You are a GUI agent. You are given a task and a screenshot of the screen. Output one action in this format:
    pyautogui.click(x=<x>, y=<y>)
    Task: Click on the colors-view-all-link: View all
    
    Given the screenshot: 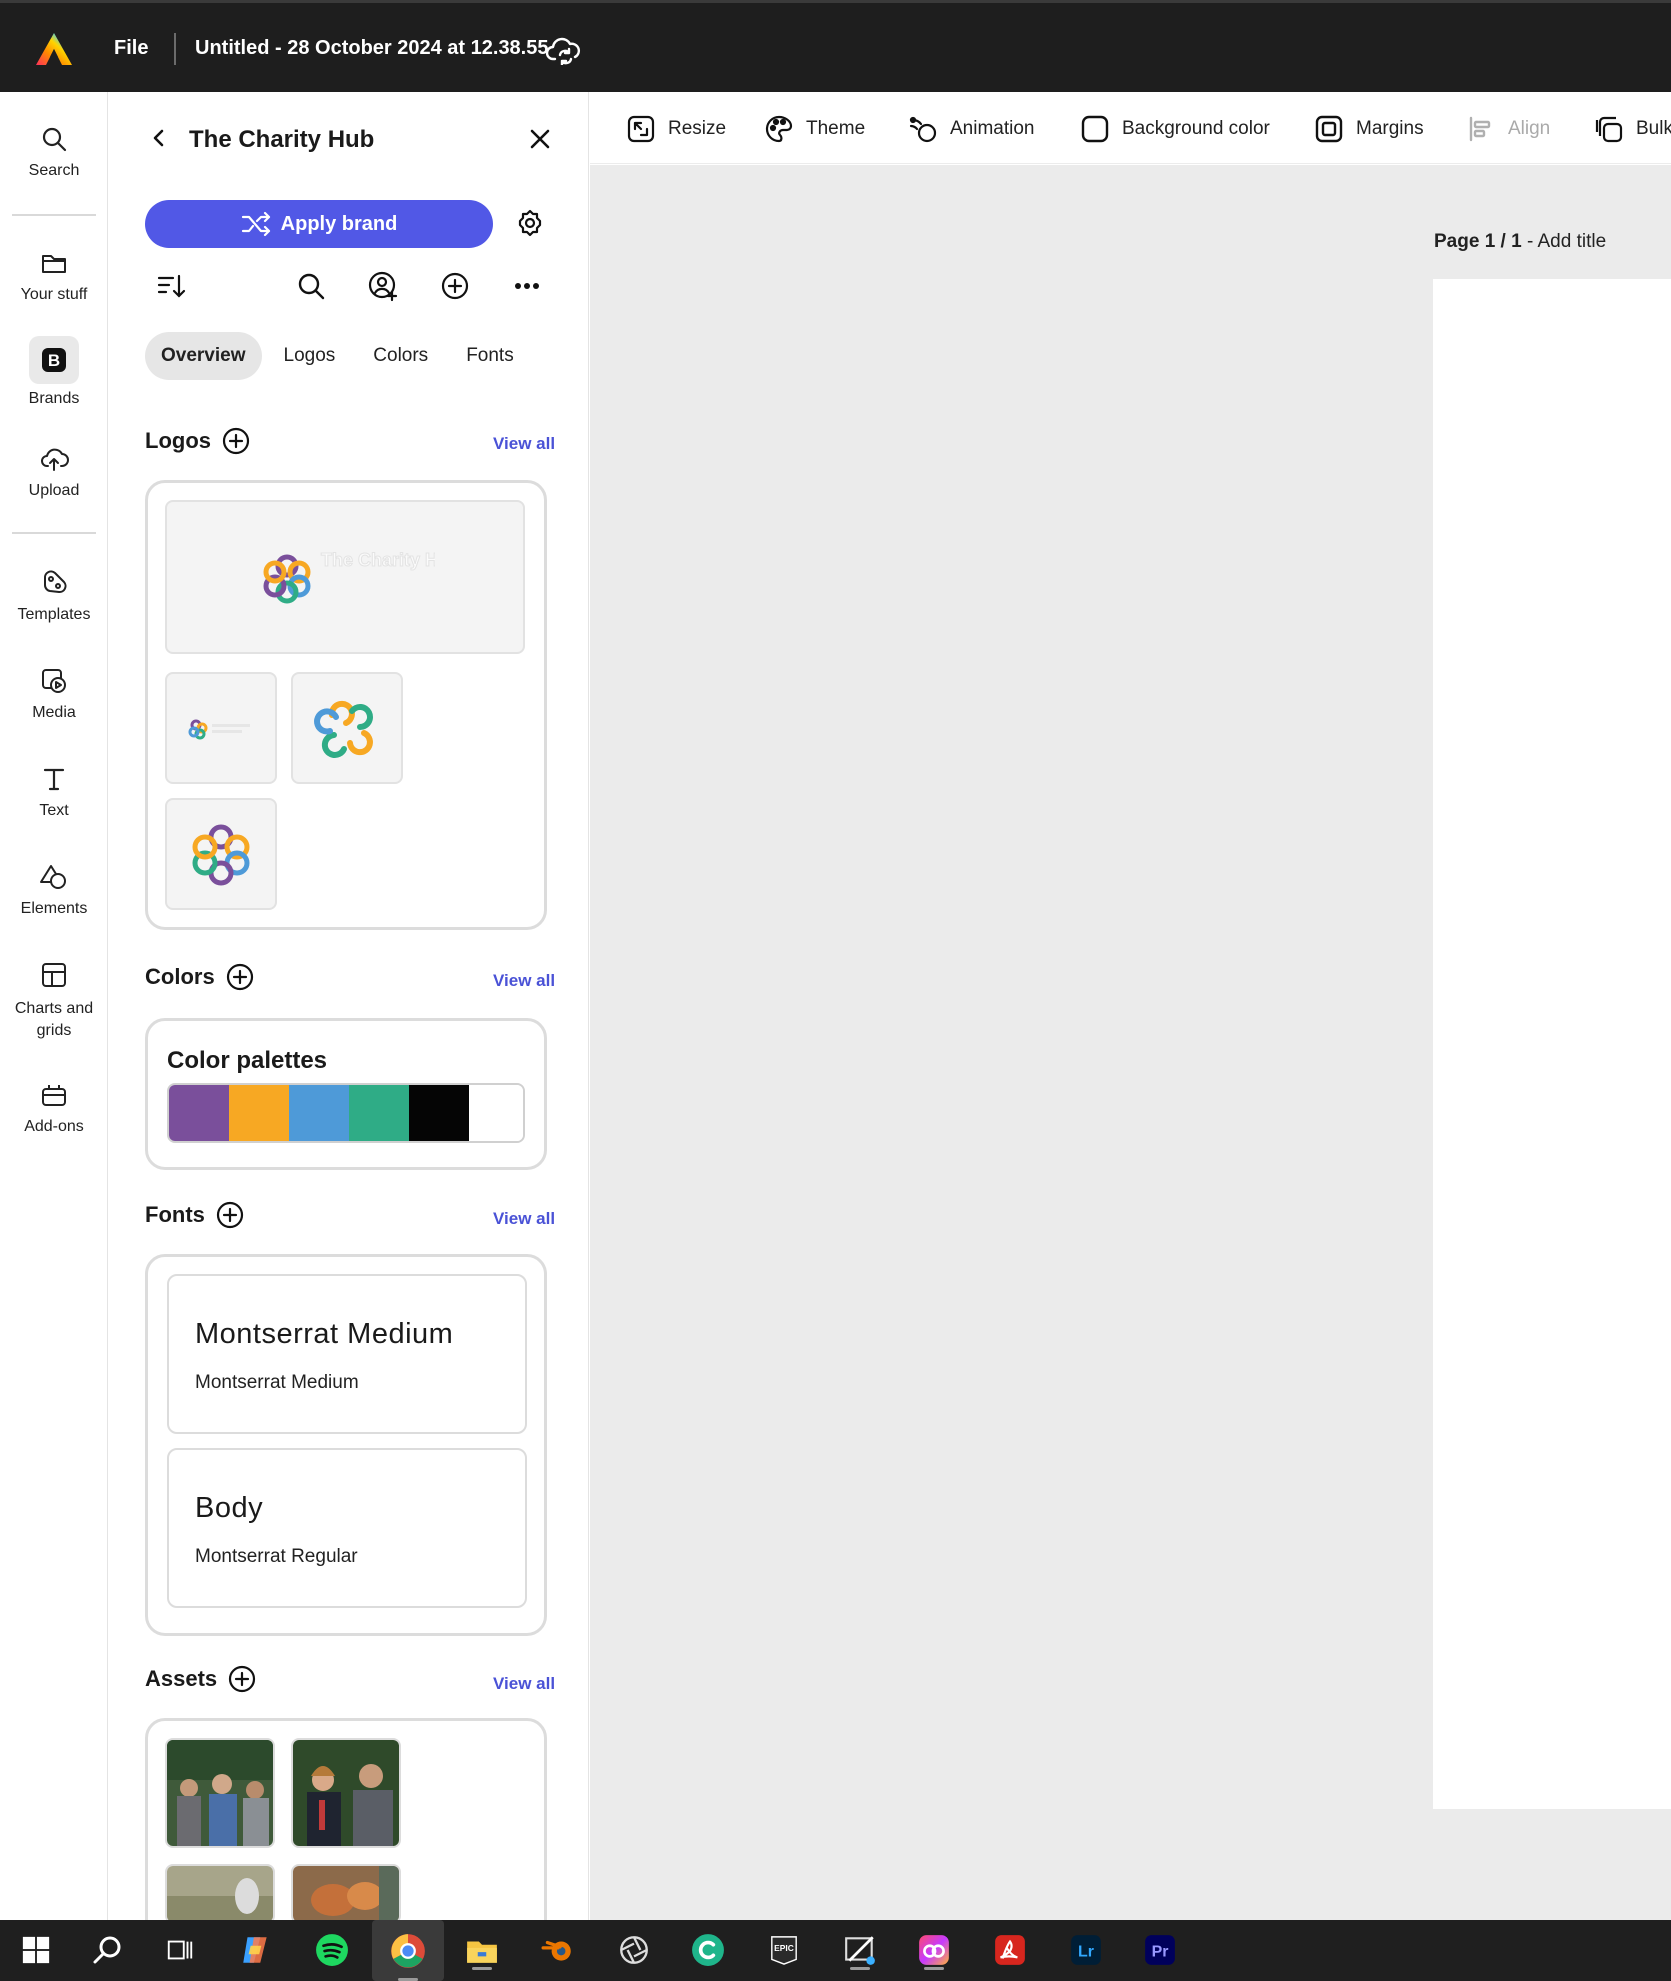 What is the action you would take?
    pyautogui.click(x=524, y=981)
    